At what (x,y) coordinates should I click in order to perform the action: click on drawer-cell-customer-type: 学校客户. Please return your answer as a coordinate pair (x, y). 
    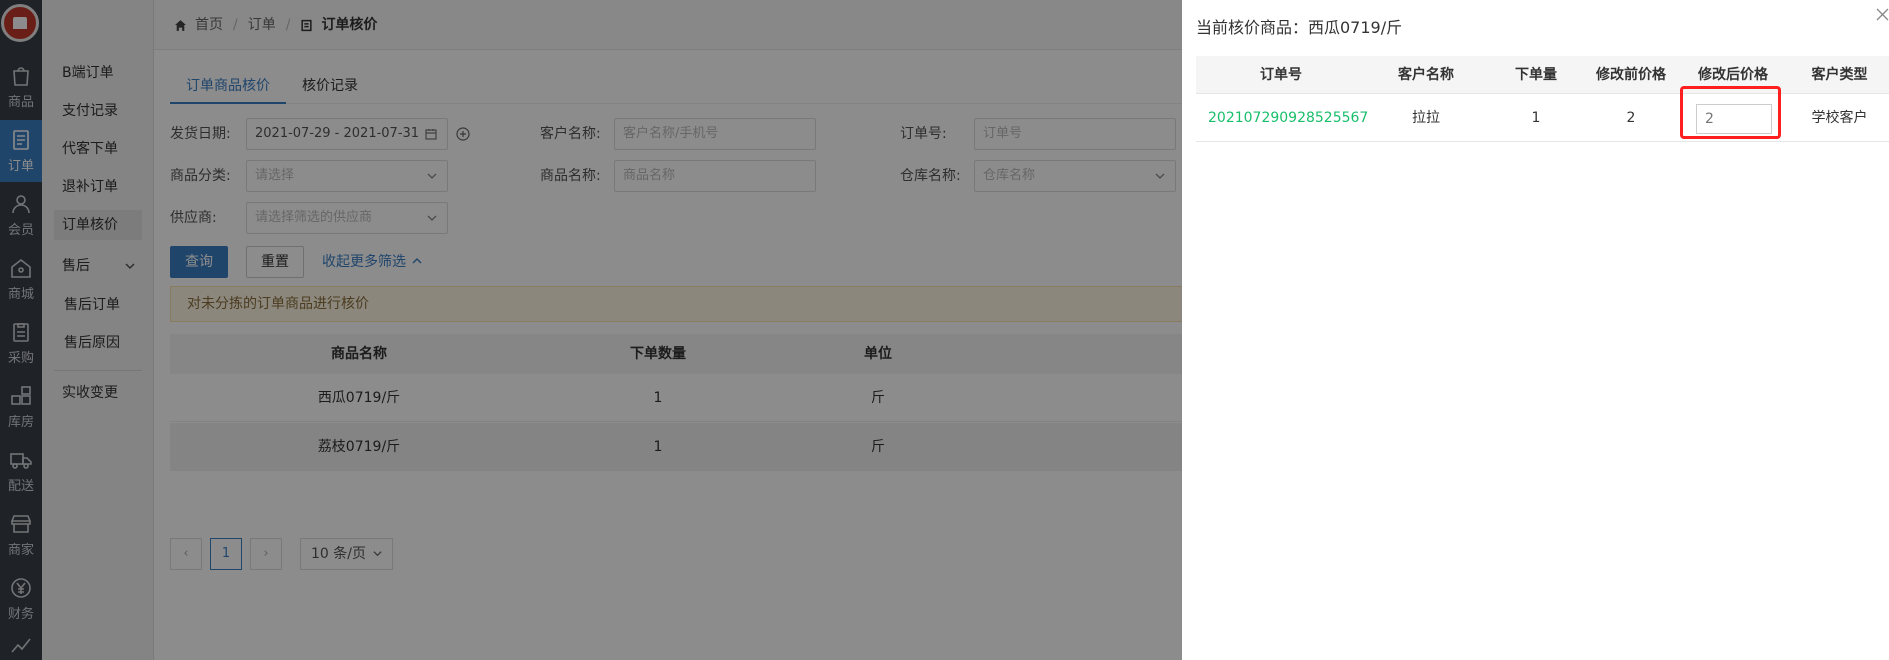
    Looking at the image, I should click on (1839, 118).